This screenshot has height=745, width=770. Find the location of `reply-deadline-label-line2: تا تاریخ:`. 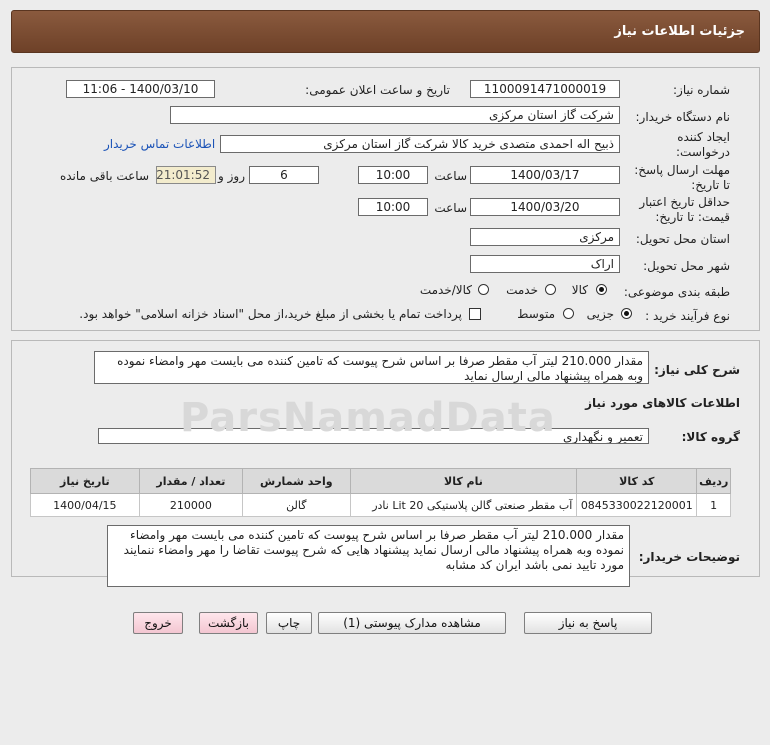

reply-deadline-label-line2: تا تاریخ: is located at coordinates (710, 185).